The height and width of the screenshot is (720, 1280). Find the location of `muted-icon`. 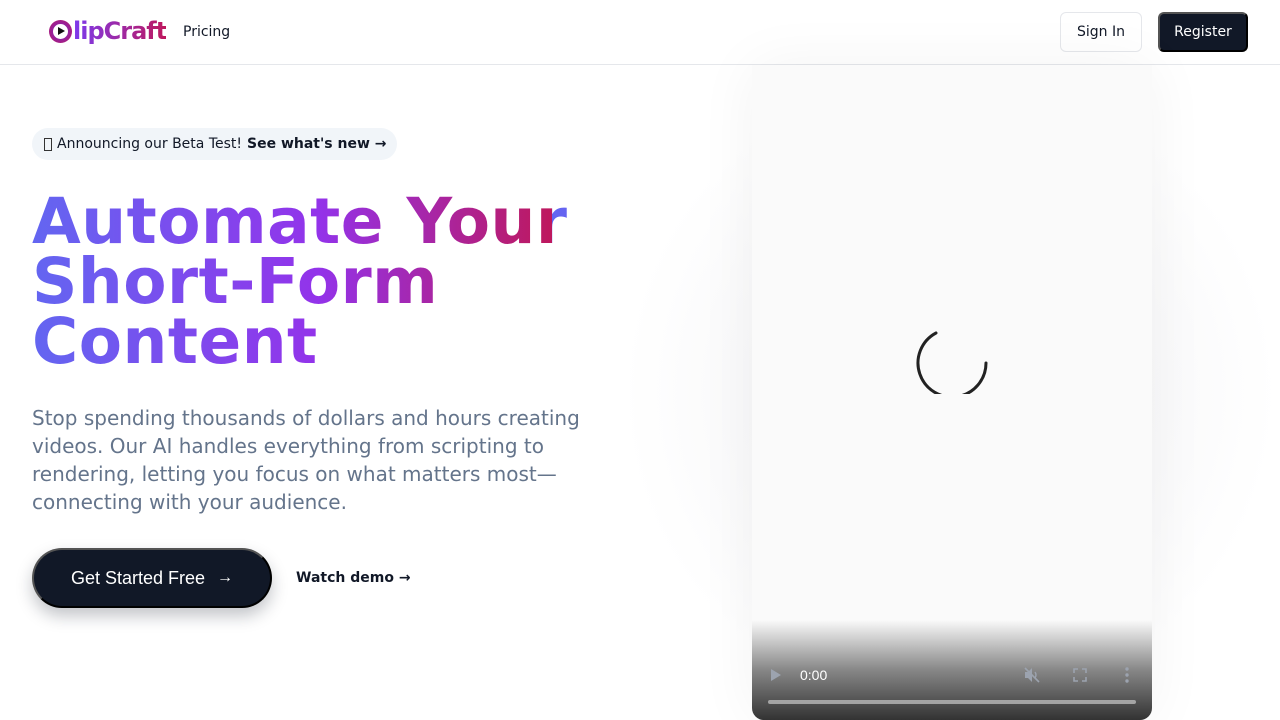

muted-icon is located at coordinates (1032, 675).